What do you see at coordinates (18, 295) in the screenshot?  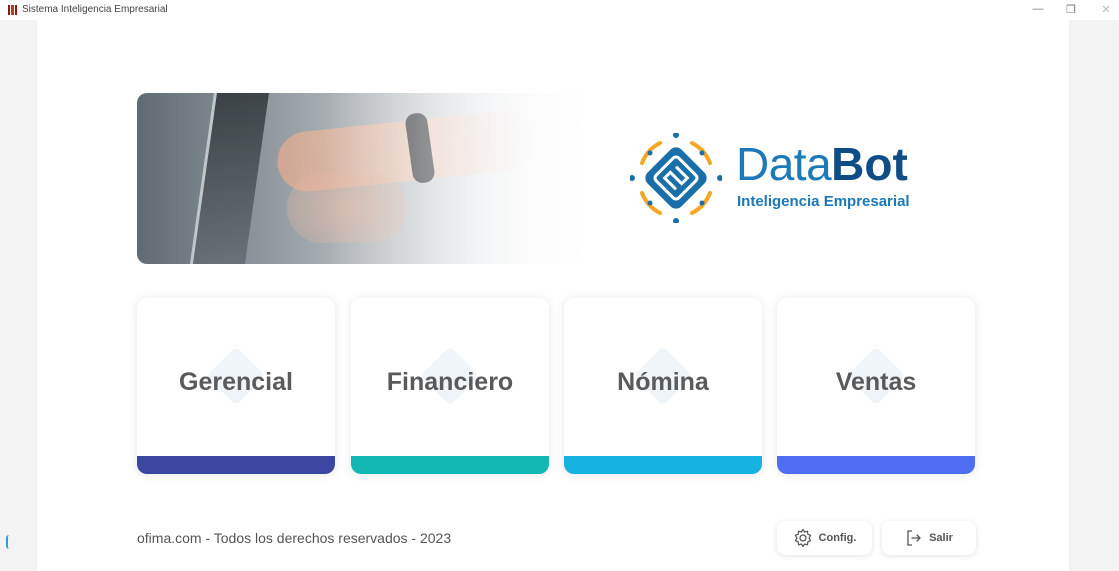 I see `window-edge-left` at bounding box center [18, 295].